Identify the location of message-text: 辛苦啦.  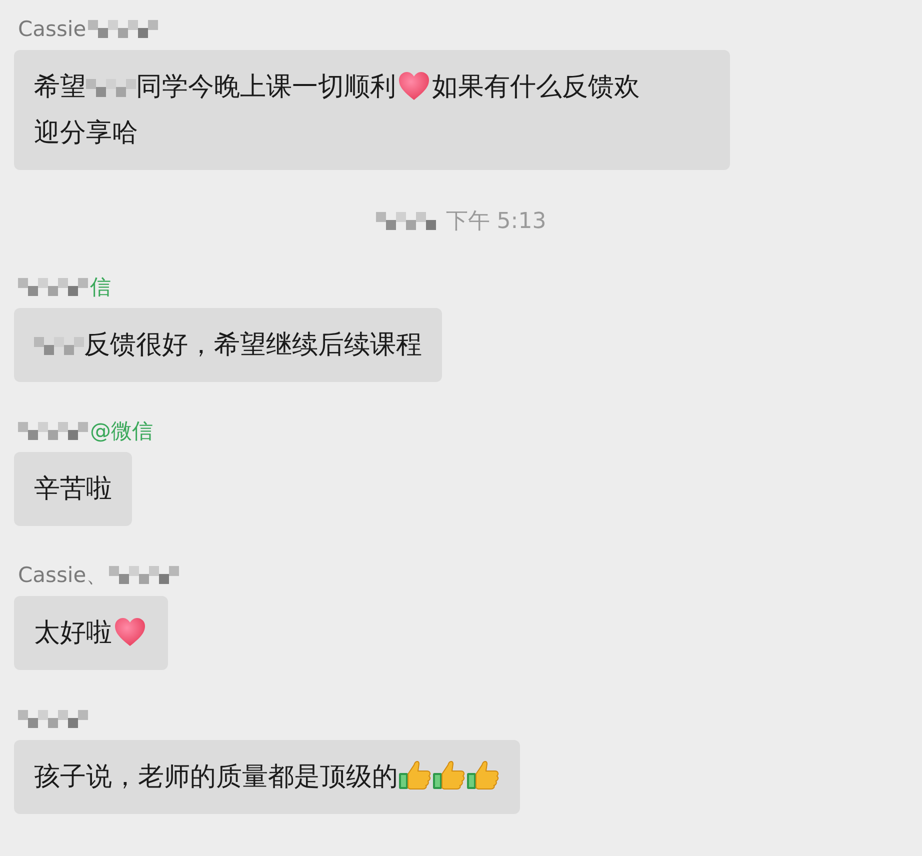
(73, 489).